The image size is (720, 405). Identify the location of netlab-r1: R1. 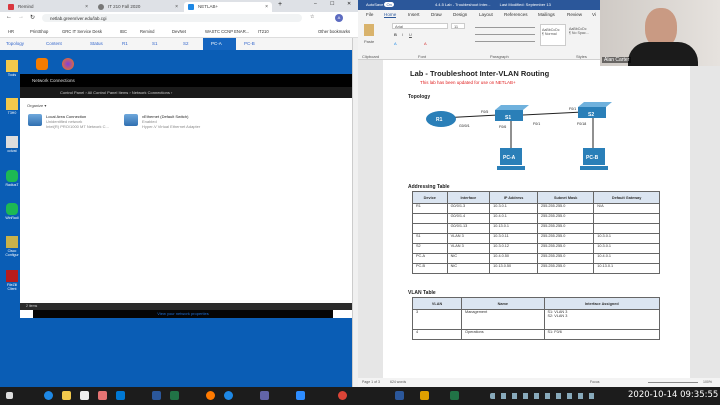
(125, 43).